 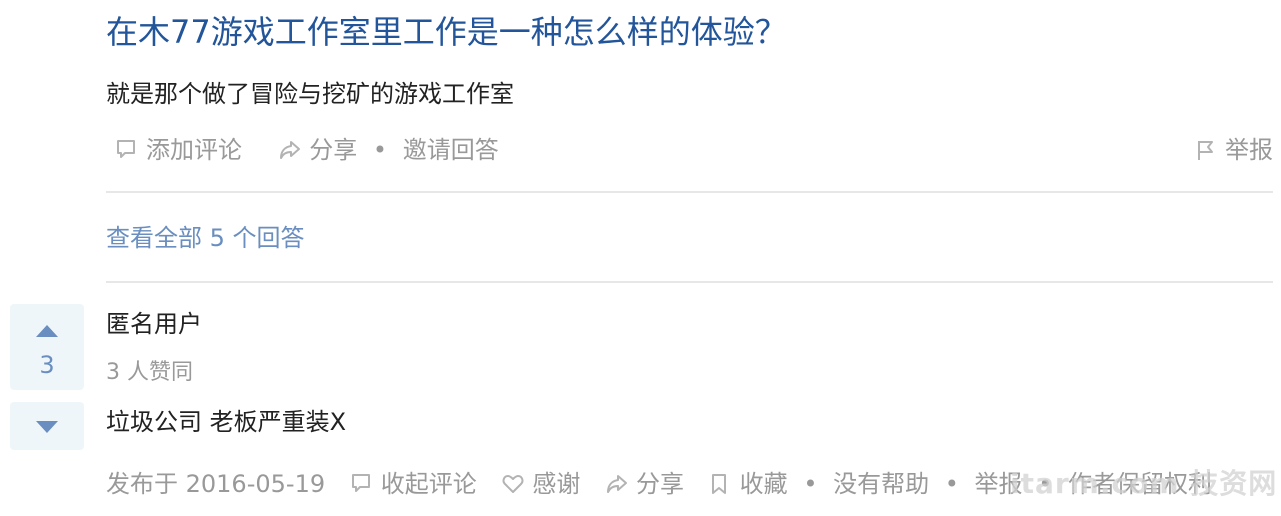 I want to click on question-detail: 就是那个做了冒险与挖矿的游戏工作室, so click(x=310, y=94).